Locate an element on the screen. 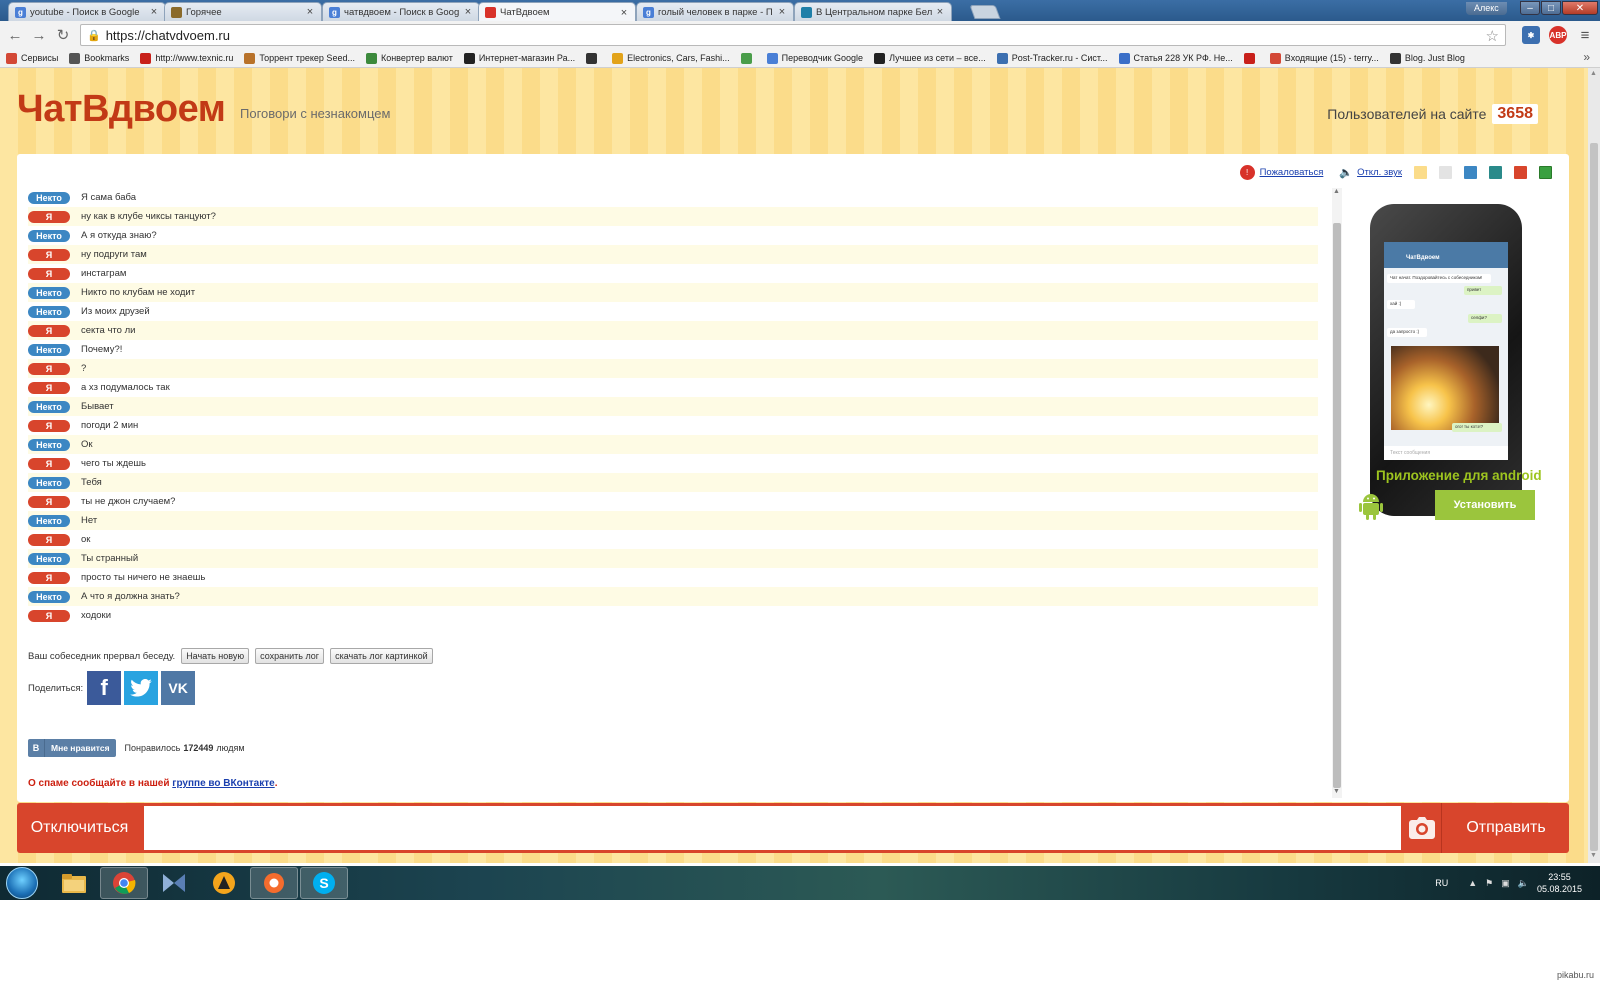 This screenshot has height=988, width=1600. send-photo-button is located at coordinates (1422, 828).